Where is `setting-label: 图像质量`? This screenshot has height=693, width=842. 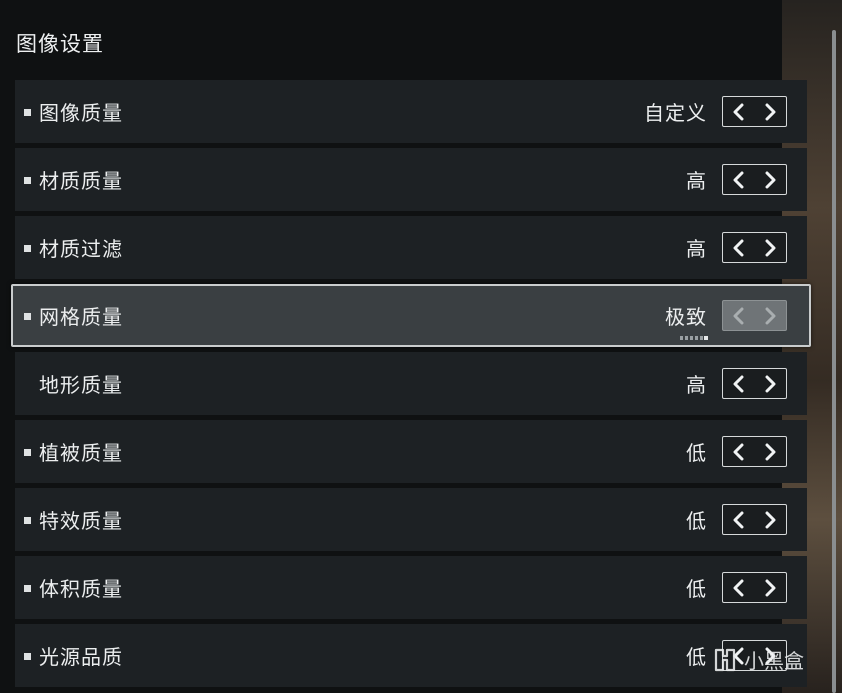 setting-label: 图像质量 is located at coordinates (81, 113).